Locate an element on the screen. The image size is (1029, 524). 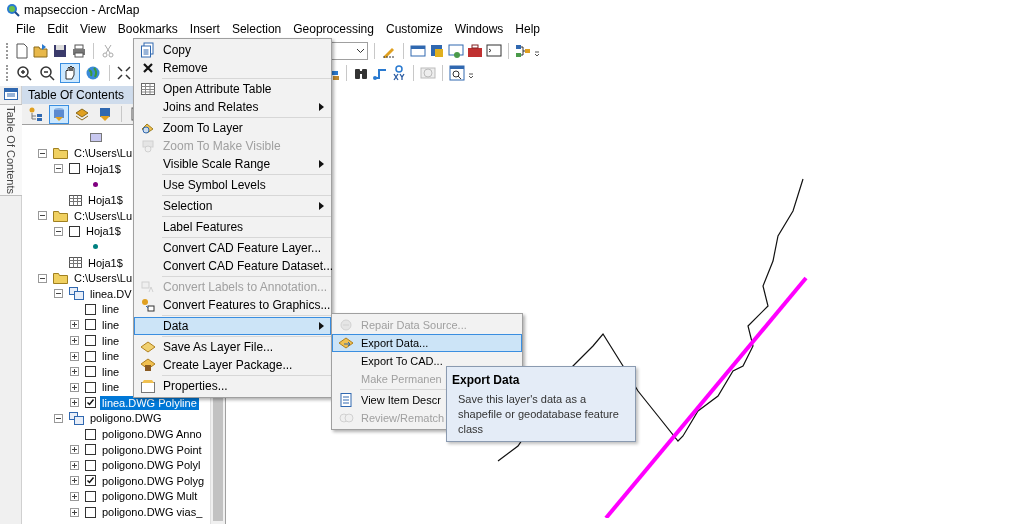
save-icon is located at coordinates (60, 51).